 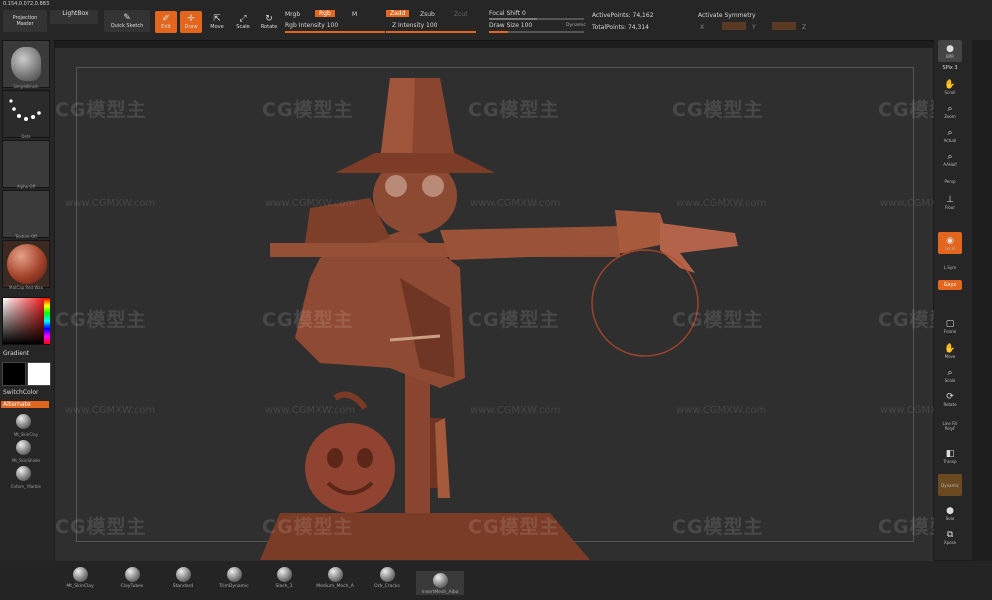 I want to click on lsym-label: L.Sym, so click(x=950, y=267).